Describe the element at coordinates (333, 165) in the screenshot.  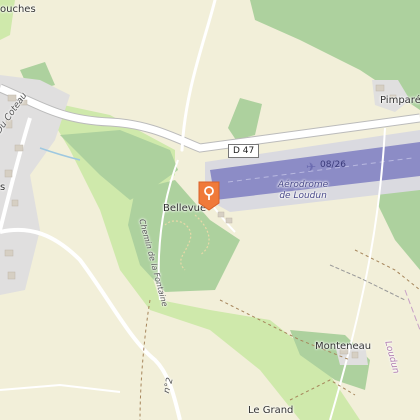
I see `runway-label: 08/26` at that location.